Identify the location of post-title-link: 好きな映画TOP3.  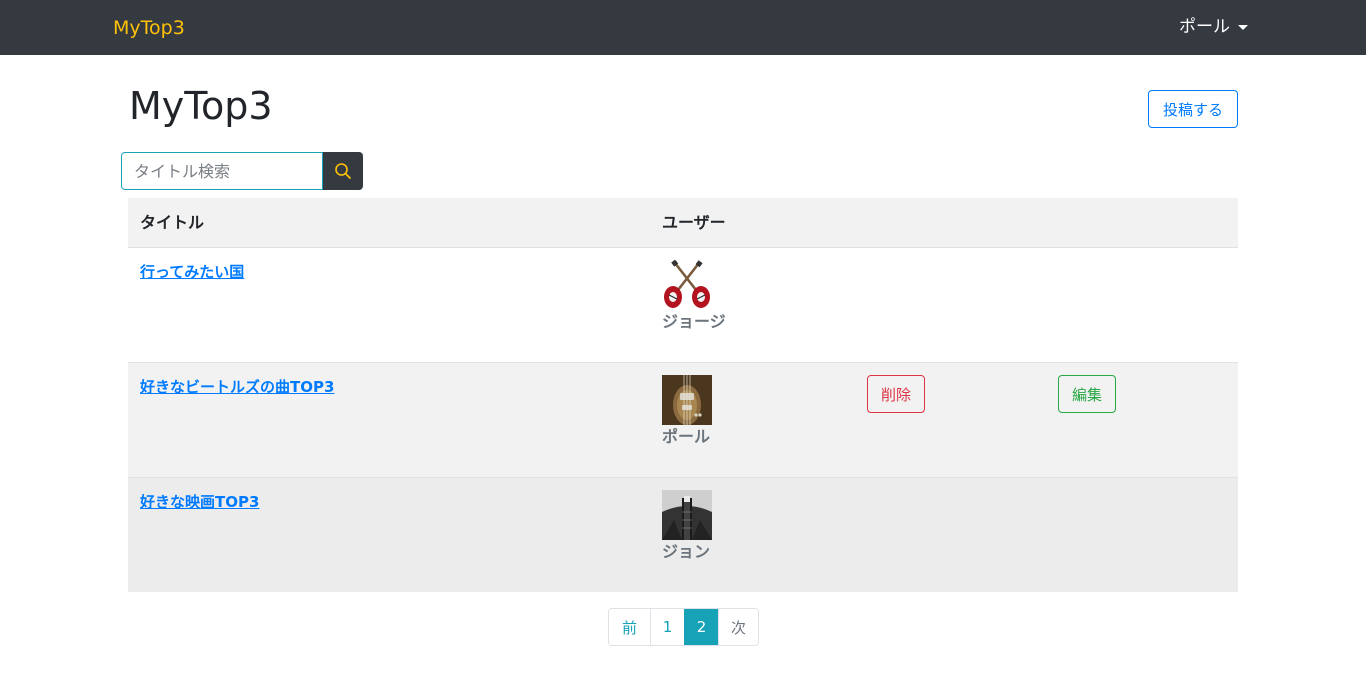
(199, 502).